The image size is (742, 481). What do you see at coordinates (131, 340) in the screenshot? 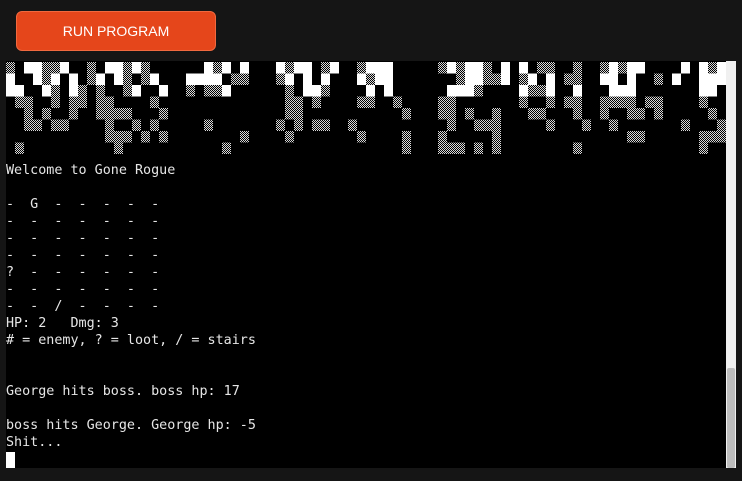
I see `terminal-line: # = enemy, ? = loot, / = stairs` at bounding box center [131, 340].